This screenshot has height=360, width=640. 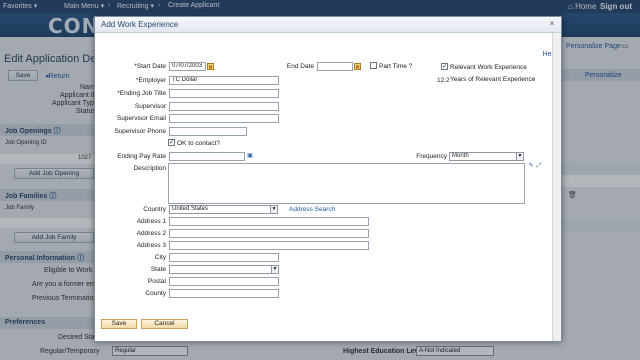 I want to click on close-icon: ×, so click(x=552, y=24).